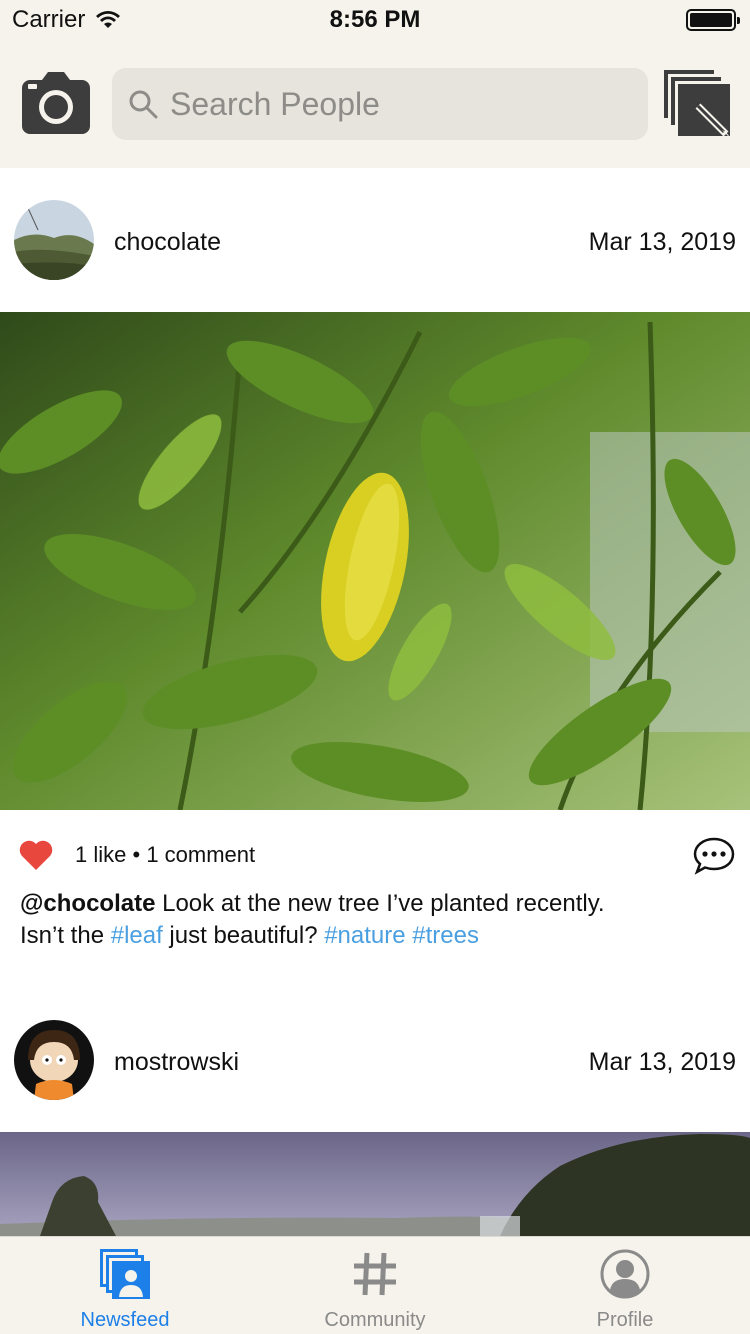 This screenshot has height=1334, width=750. What do you see at coordinates (137, 935) in the screenshot?
I see `hashtag-link: #leaf` at bounding box center [137, 935].